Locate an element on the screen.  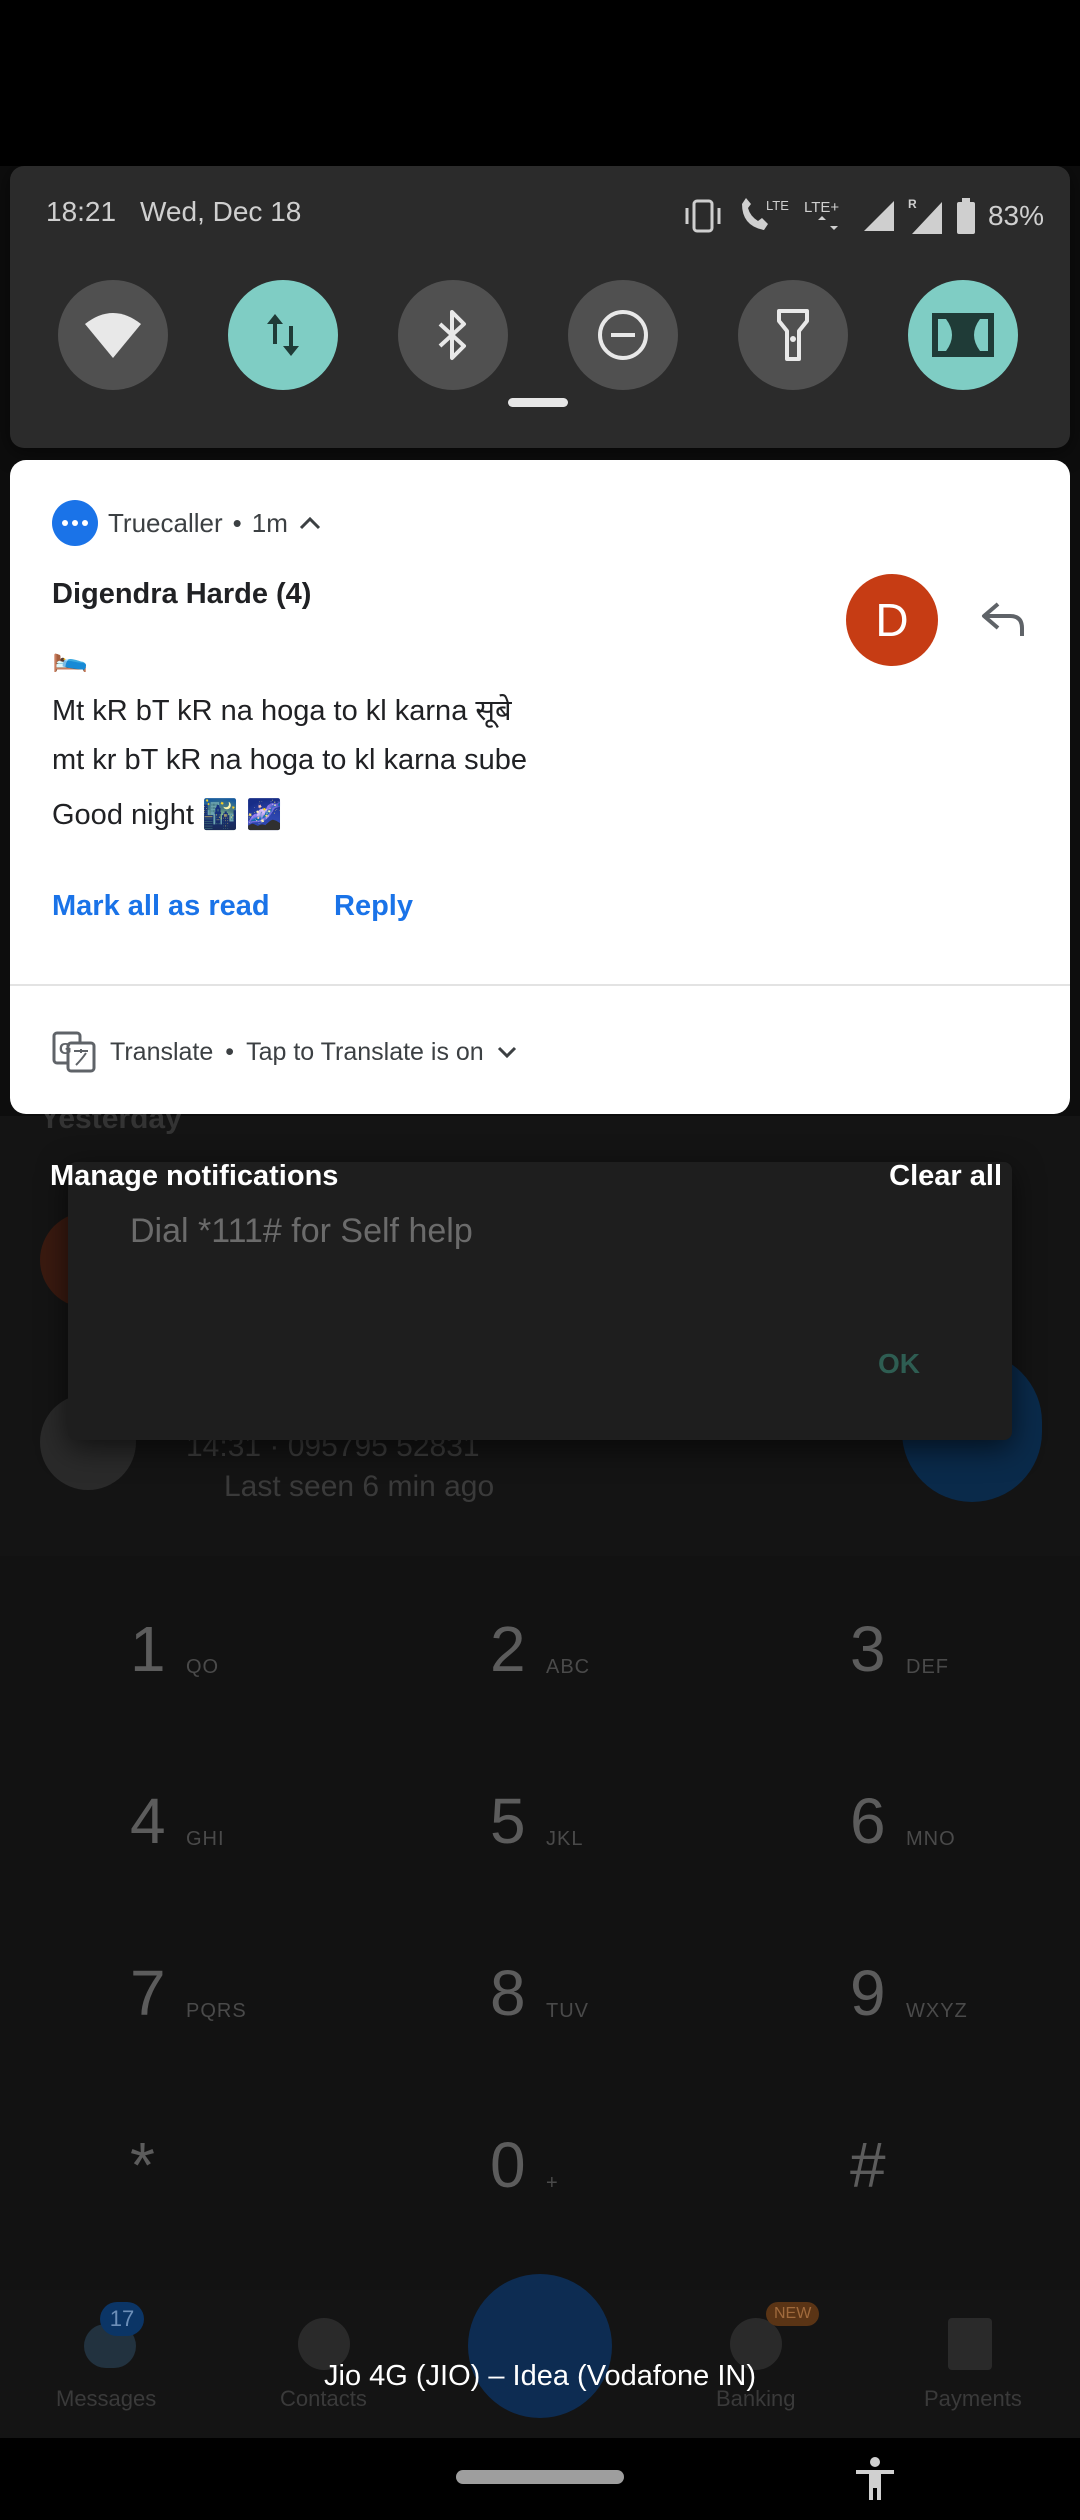
keypad-key: 2 ABC is located at coordinates (540, 1649).